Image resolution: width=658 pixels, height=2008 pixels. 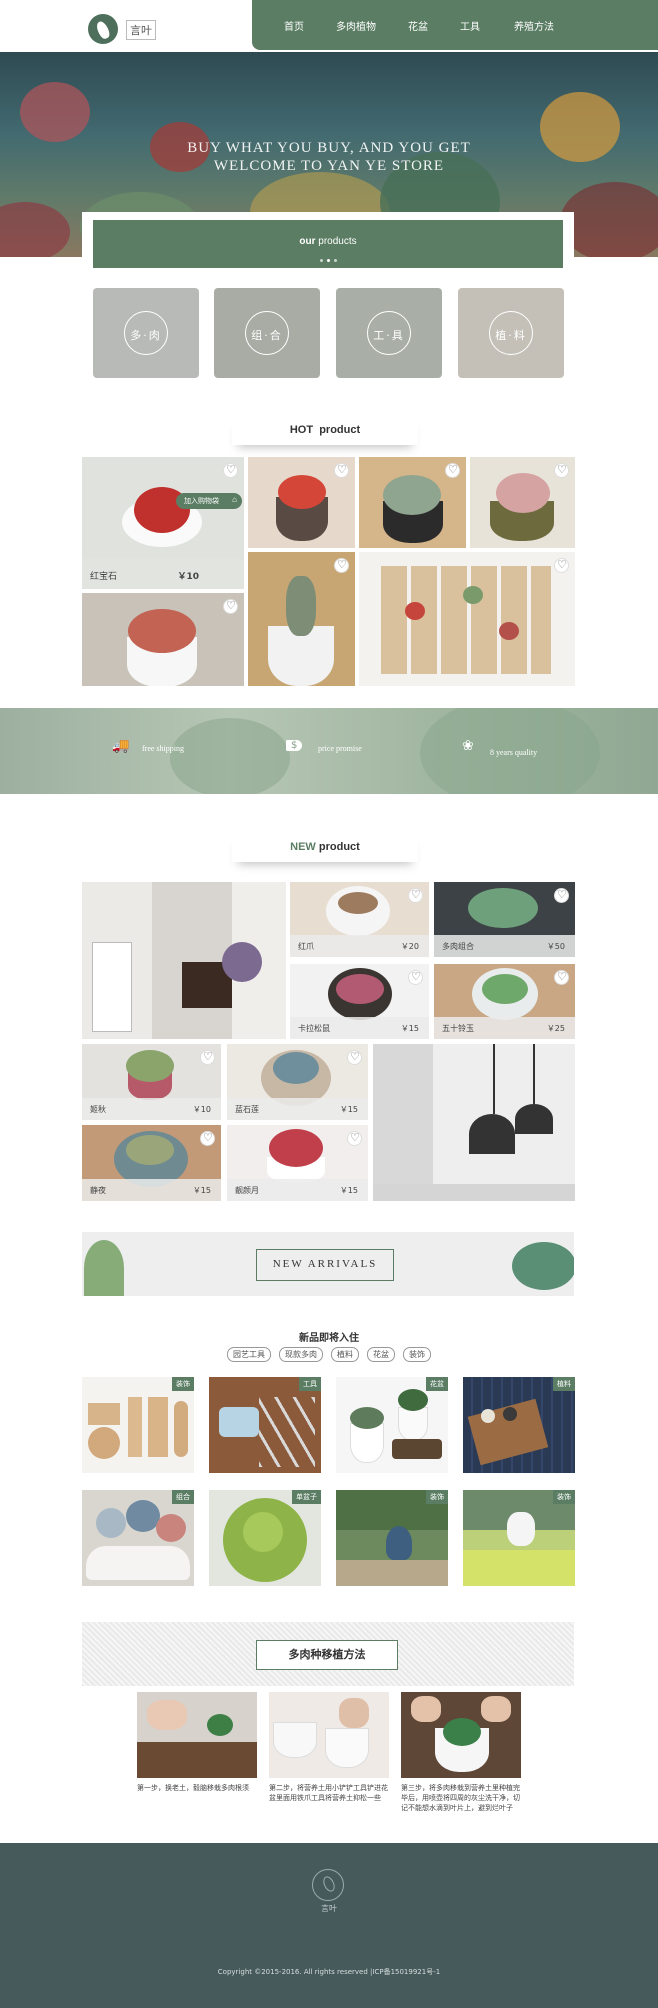 I want to click on main-nav: 首页 多肉植物 花盆 工具 养殖方法, so click(x=455, y=25).